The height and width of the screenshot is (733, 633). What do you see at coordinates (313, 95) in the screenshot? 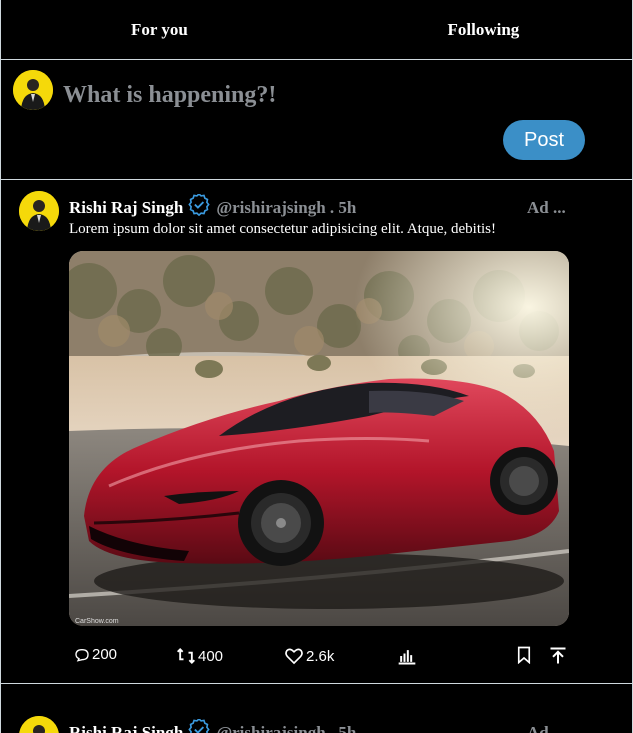
I see `compose-input` at bounding box center [313, 95].